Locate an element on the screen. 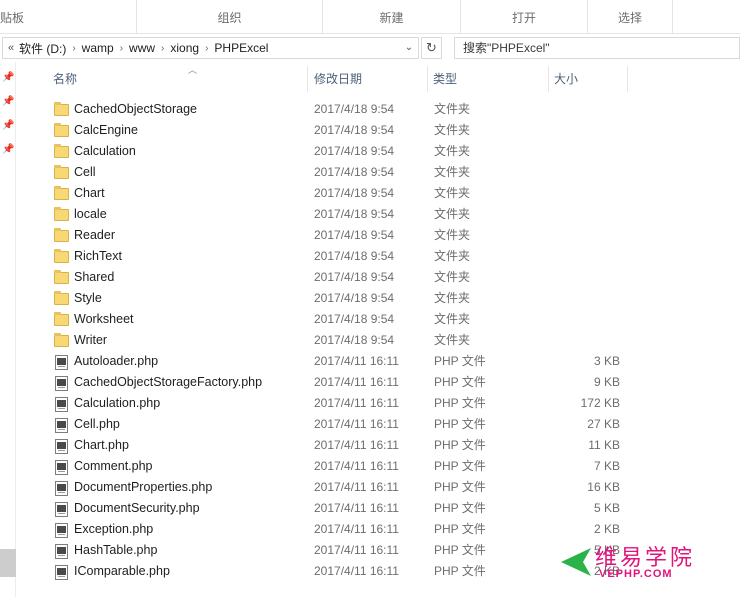  file-row: CalcEngine 2017/4/18 9:54 文件夹 is located at coordinates (378, 130).